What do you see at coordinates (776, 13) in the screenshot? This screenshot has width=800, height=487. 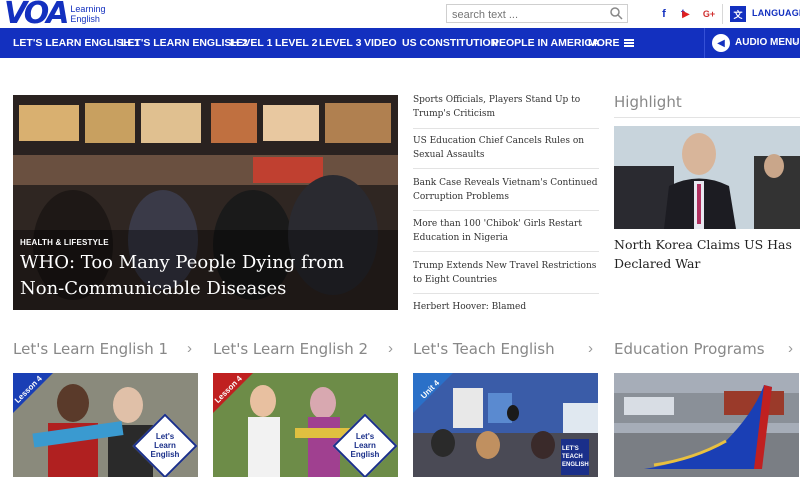 I see `languages-link: LANGUAGES` at bounding box center [776, 13].